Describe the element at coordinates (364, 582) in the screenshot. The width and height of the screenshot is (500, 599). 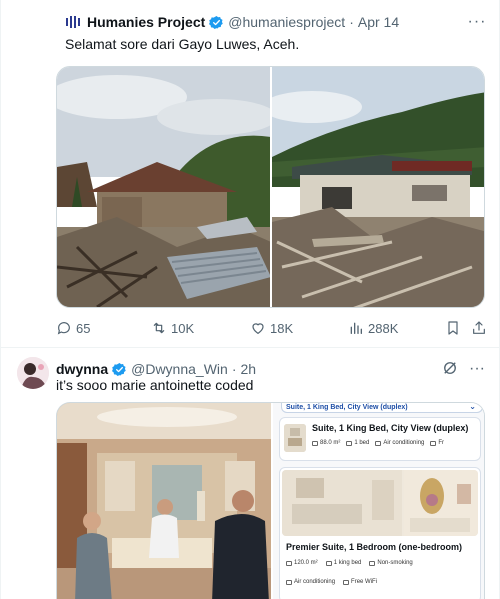
I see `wifi-value: Free WiFi` at that location.